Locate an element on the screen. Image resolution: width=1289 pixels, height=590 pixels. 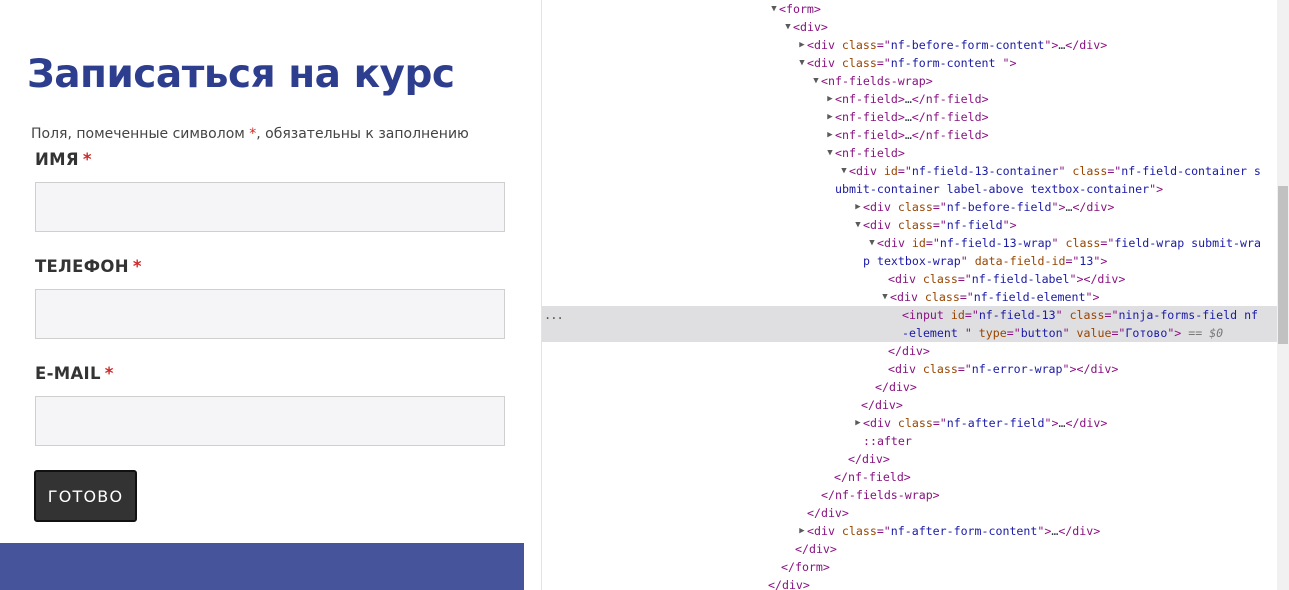
dom-node-row: ::after is located at coordinates (909, 441).